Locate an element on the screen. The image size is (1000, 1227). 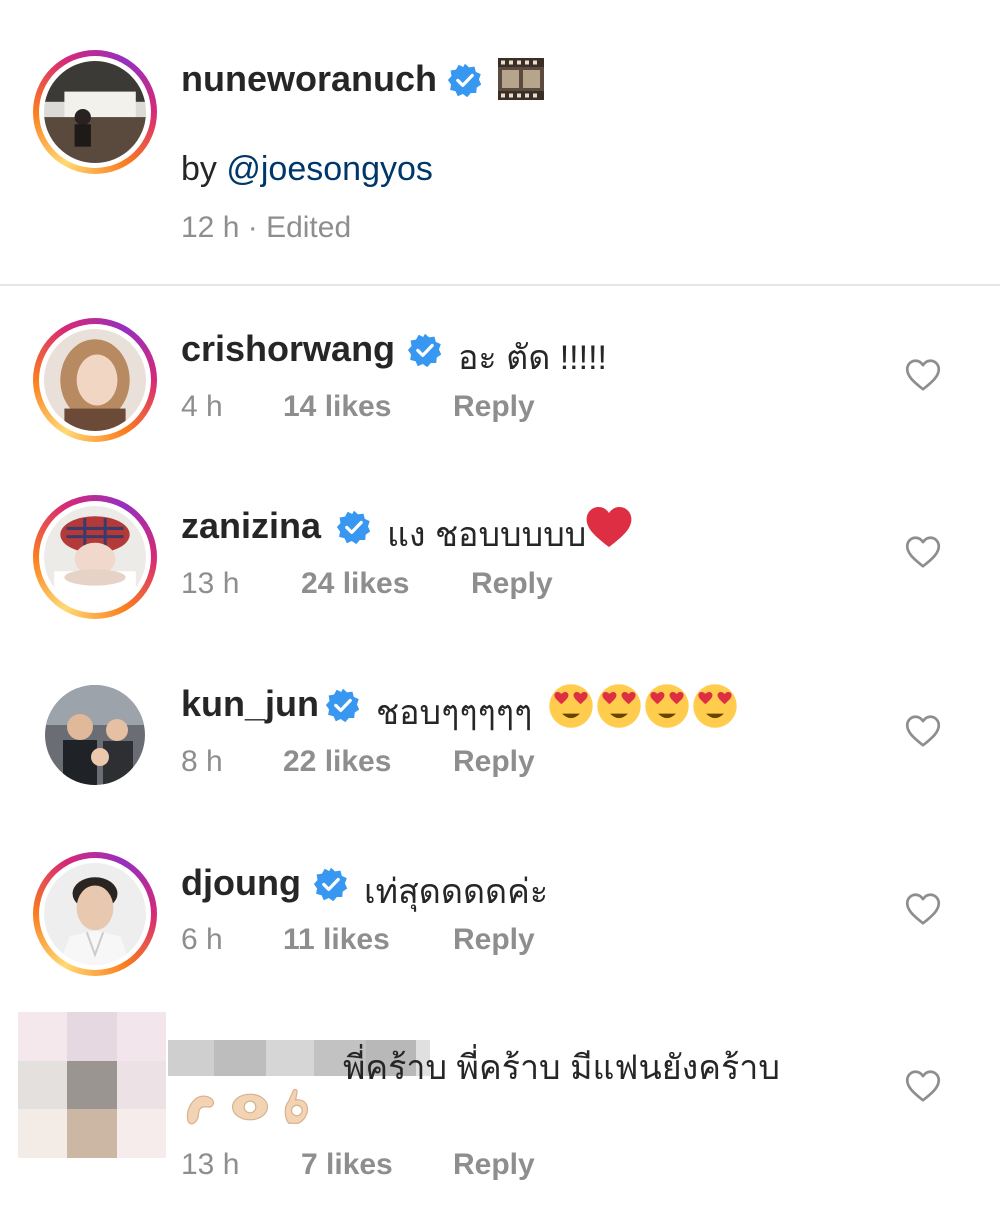
caption-username: nuneworanuch is located at coordinates (309, 79).